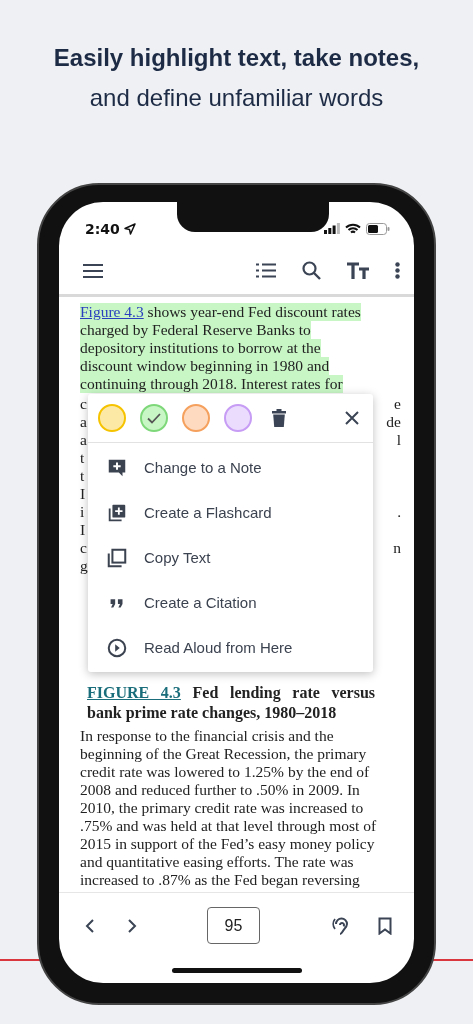 The width and height of the screenshot is (473, 1024). I want to click on menu-icon, so click(93, 270).